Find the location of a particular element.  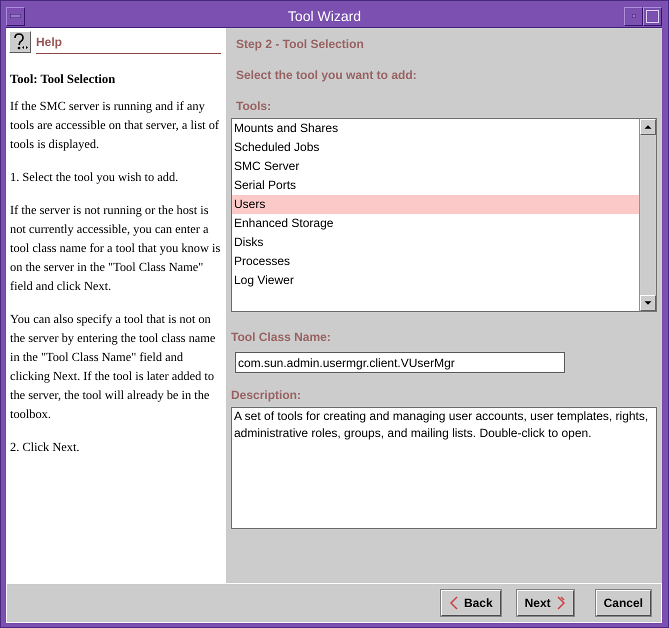

help-paragraph: 2. Click Next. is located at coordinates (45, 447).